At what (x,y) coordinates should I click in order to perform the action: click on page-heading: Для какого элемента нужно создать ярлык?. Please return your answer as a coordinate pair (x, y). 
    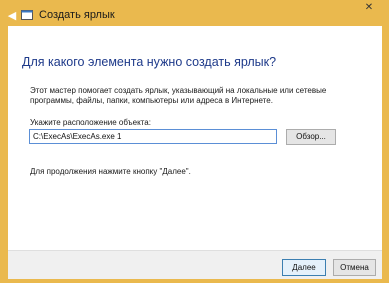
    Looking at the image, I should click on (149, 62).